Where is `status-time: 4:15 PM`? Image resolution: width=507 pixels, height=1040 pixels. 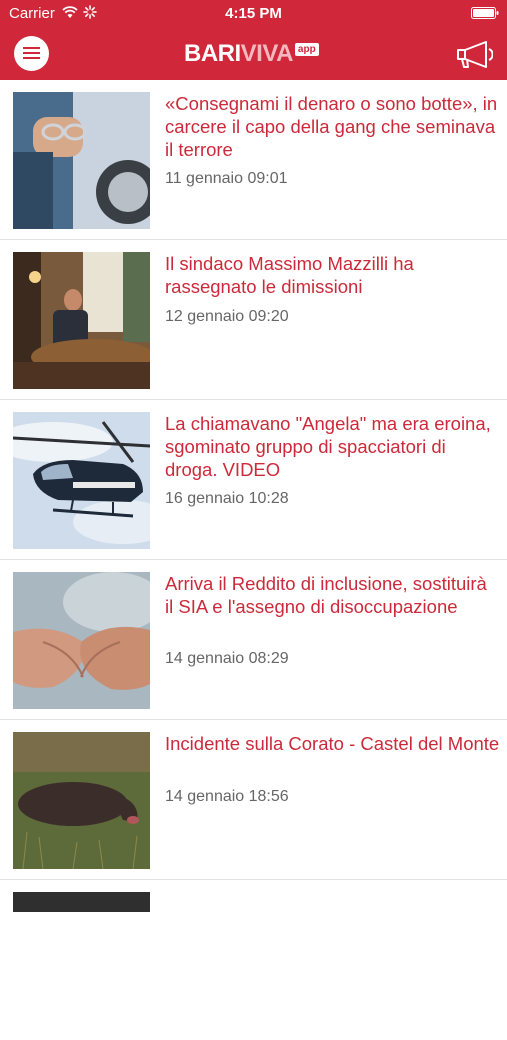 status-time: 4:15 PM is located at coordinates (253, 13).